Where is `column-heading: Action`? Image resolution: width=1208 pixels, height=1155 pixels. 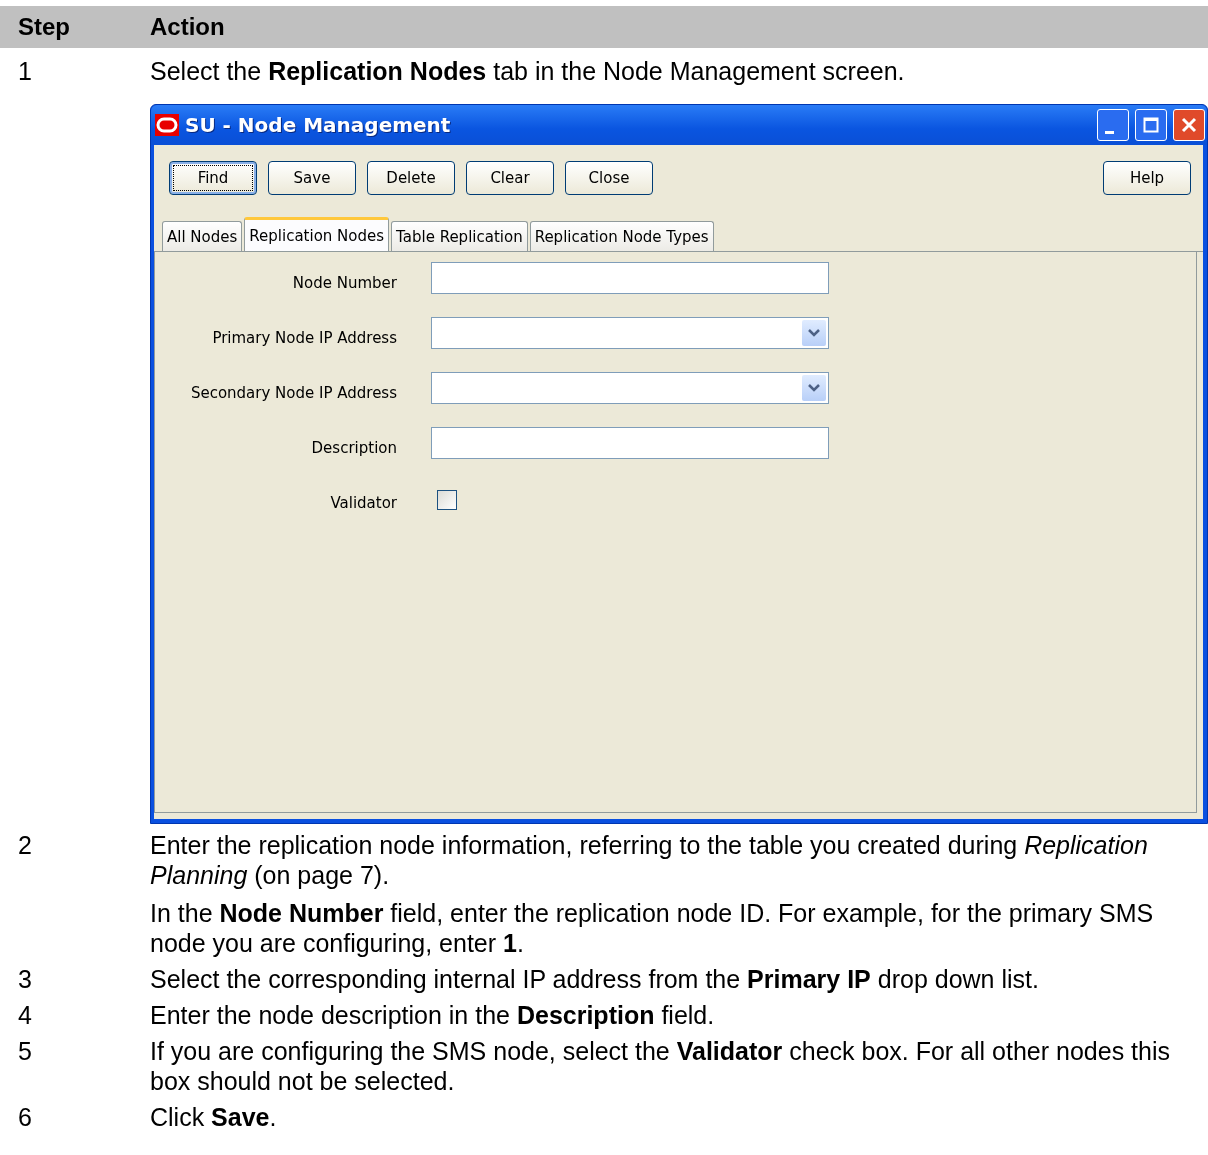
column-heading: Action is located at coordinates (188, 27).